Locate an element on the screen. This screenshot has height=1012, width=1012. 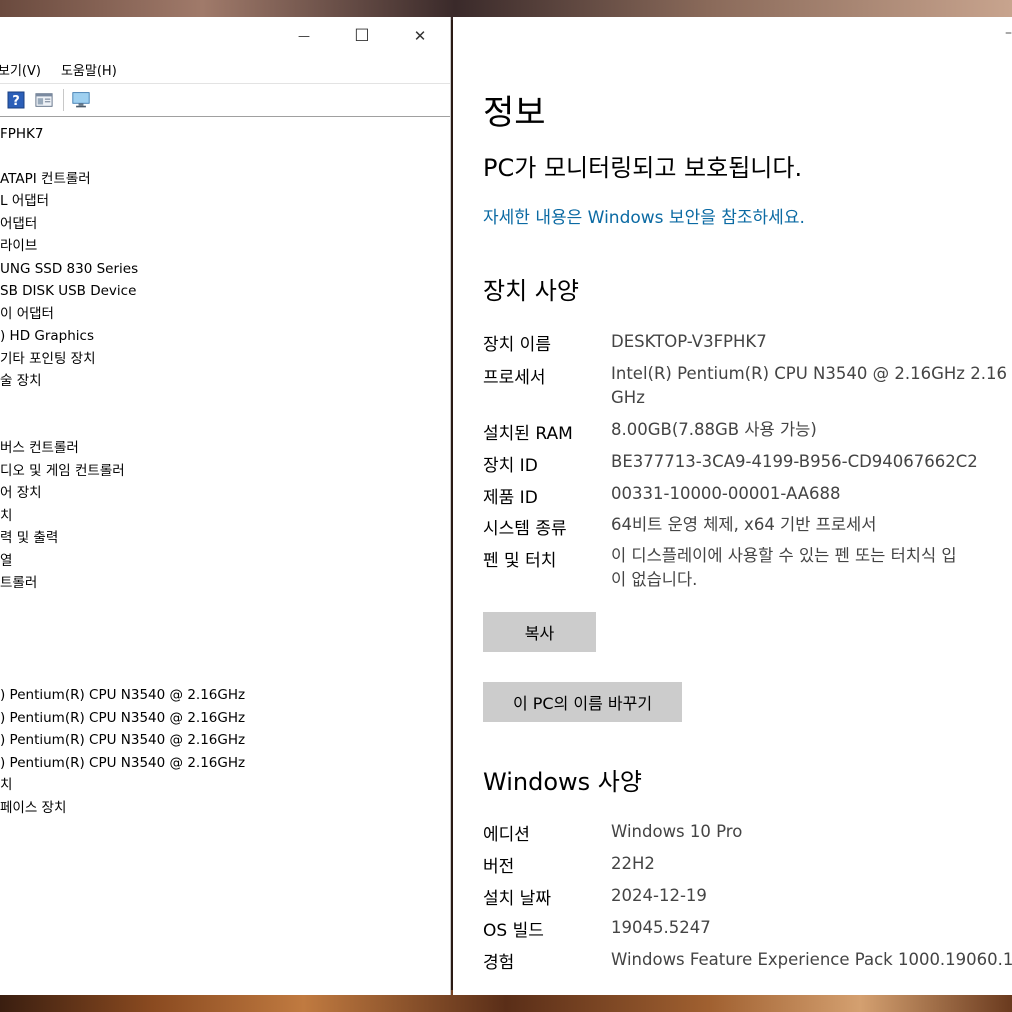
device-tree-item: ) HD Graphics is located at coordinates (47, 336).